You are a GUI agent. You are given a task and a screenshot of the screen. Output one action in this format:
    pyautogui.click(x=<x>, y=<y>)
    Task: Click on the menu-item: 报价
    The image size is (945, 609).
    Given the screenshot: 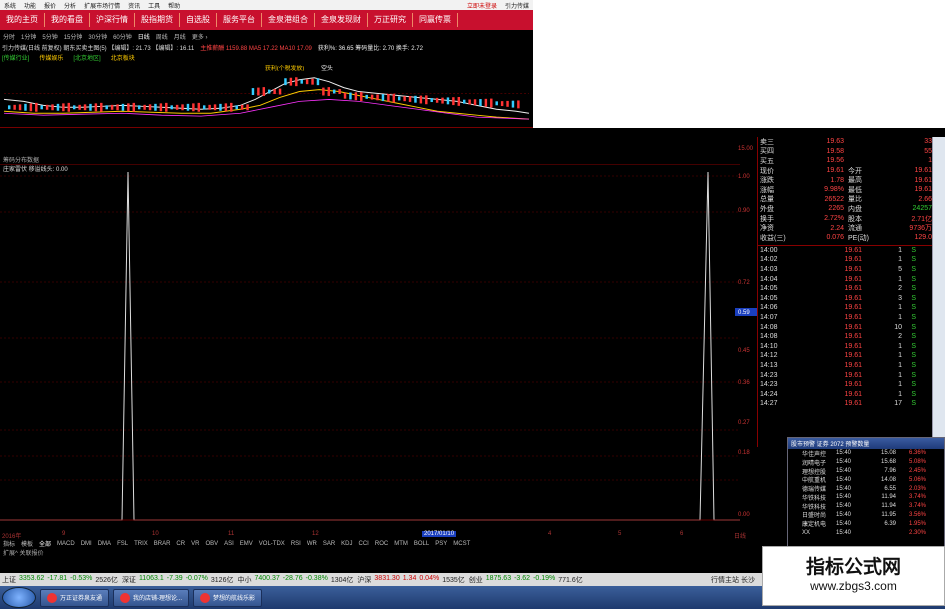 What is the action you would take?
    pyautogui.click(x=50, y=5)
    